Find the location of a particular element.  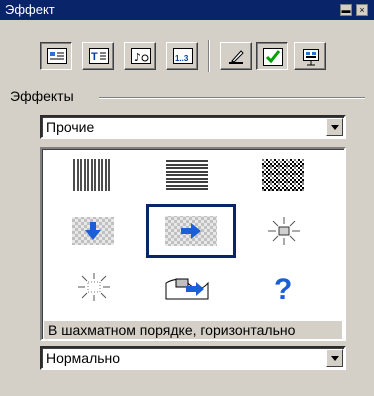

vertical-blinds-effect is located at coordinates (93, 175).